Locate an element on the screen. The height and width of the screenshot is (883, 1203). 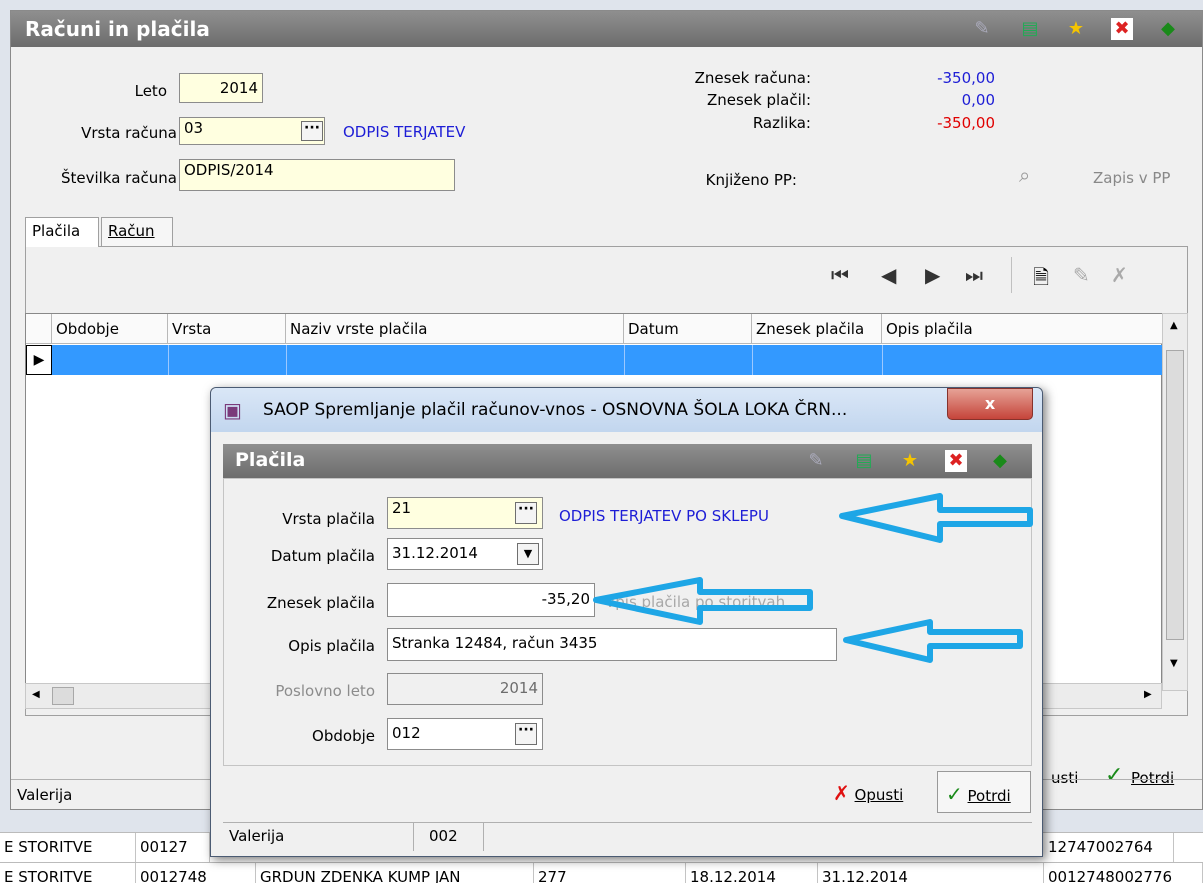
tab-placila-label: Plačila is located at coordinates (56, 231).